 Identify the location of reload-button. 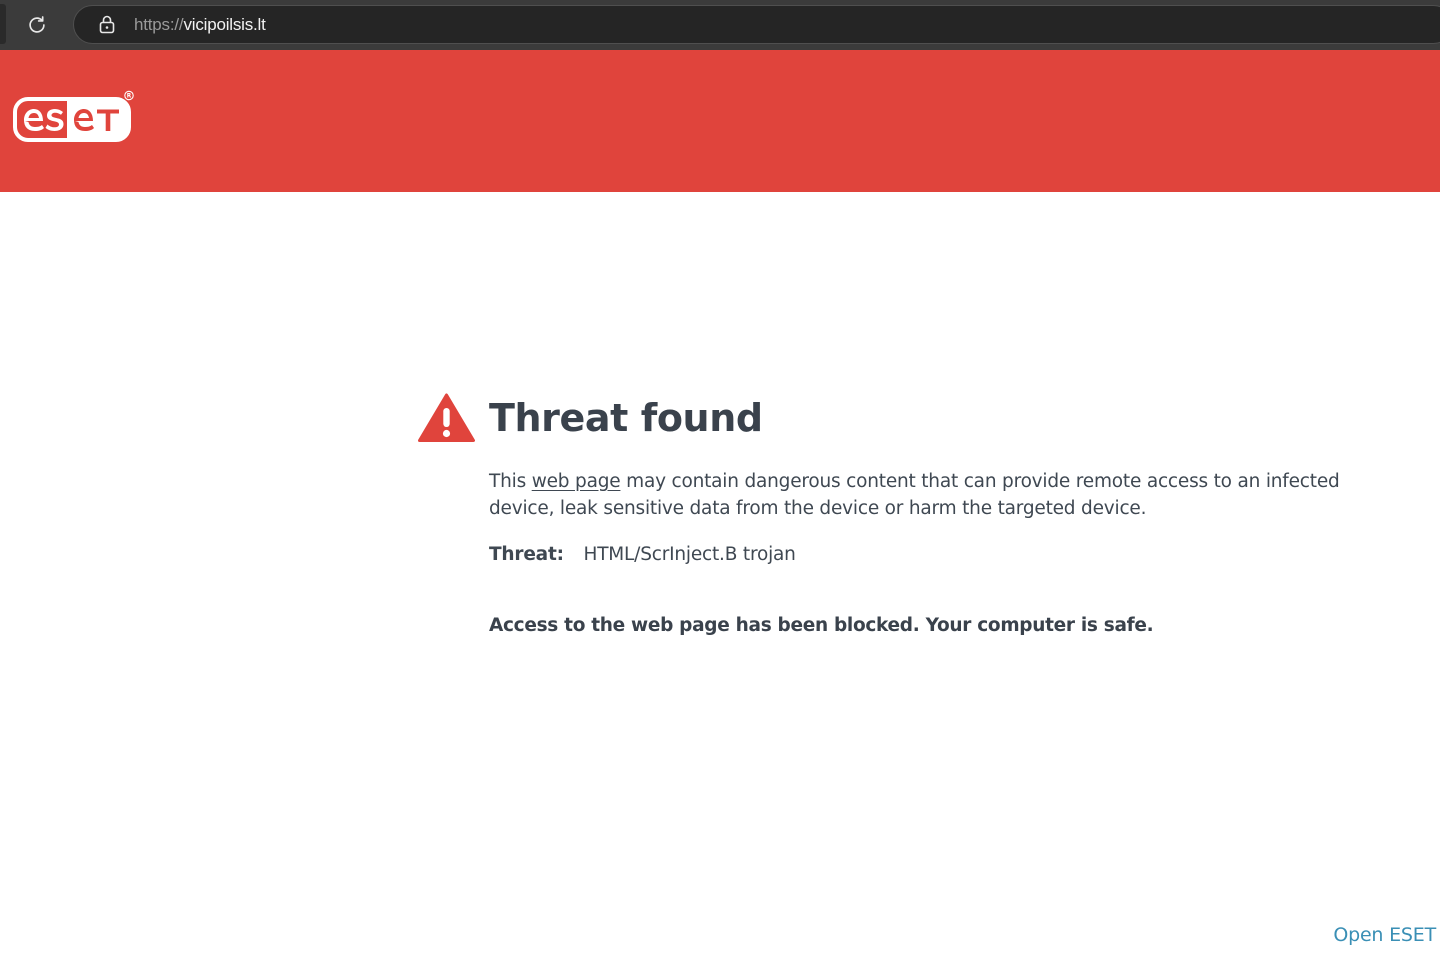
(37, 25).